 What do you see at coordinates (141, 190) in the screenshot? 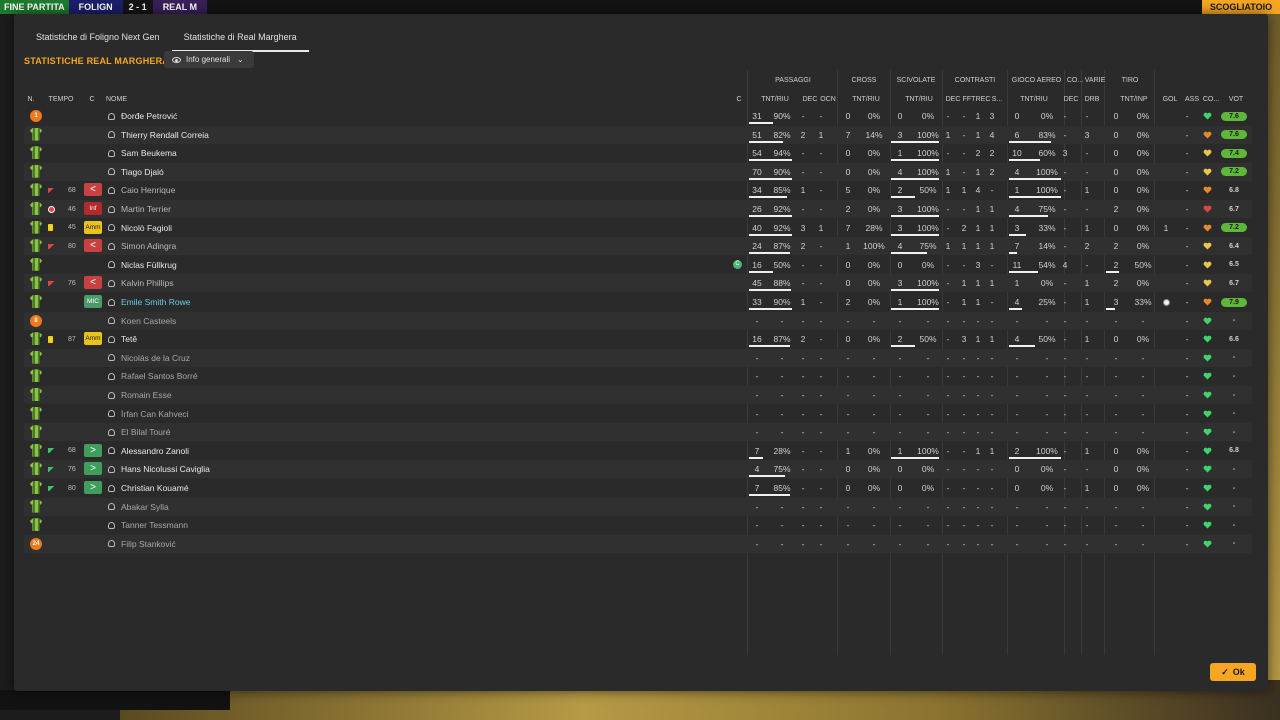
I see `player-name: Caio Henrique` at bounding box center [141, 190].